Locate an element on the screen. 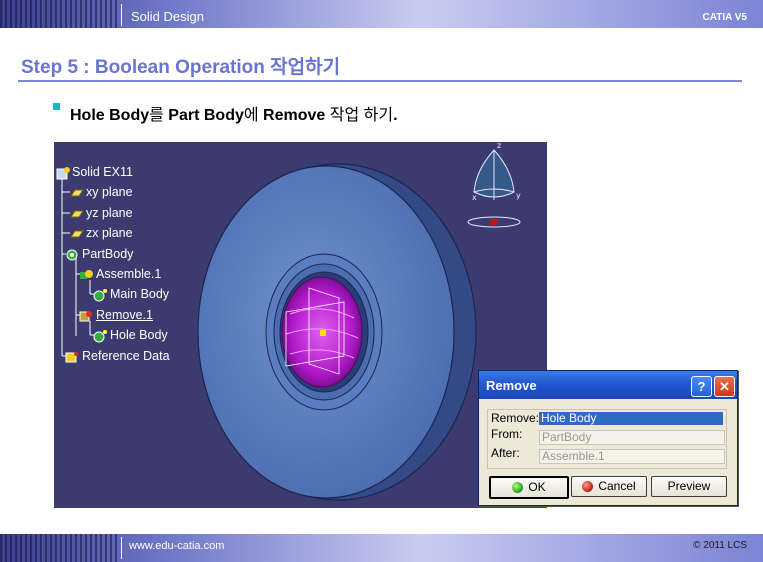  tree-node-hole-body: Hole Body is located at coordinates (130, 335).